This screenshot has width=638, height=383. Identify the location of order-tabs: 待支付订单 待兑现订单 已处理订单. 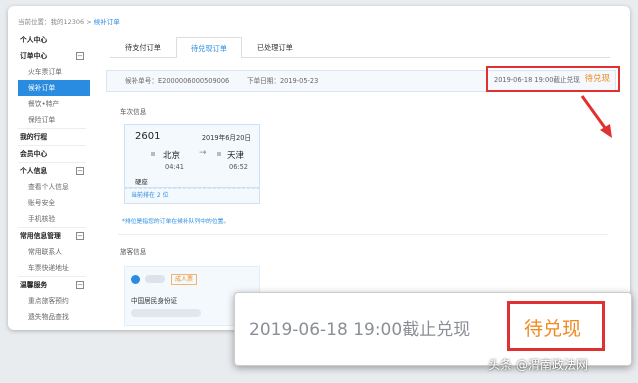
(360, 47).